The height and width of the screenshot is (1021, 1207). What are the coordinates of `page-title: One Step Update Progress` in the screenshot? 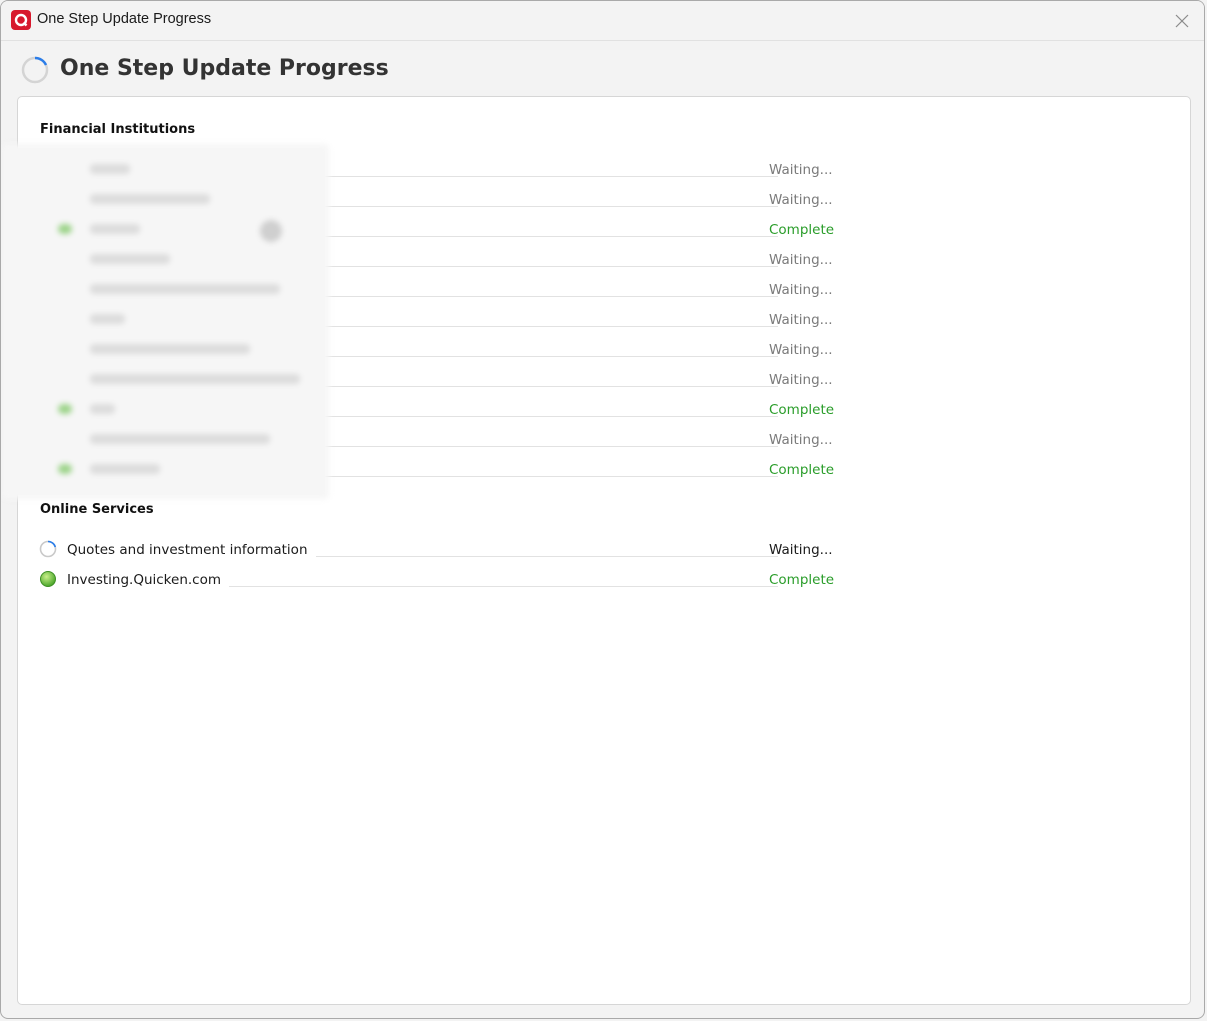 It's located at (224, 68).